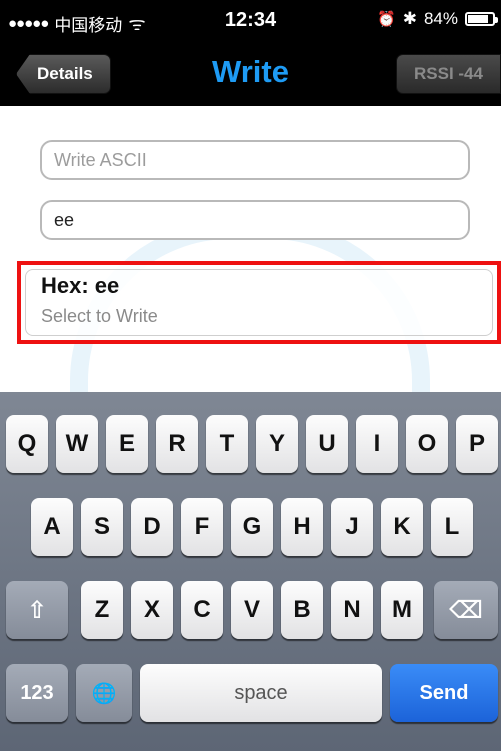 The image size is (501, 751). I want to click on select-to-write-hint: Select to Write, so click(99, 316).